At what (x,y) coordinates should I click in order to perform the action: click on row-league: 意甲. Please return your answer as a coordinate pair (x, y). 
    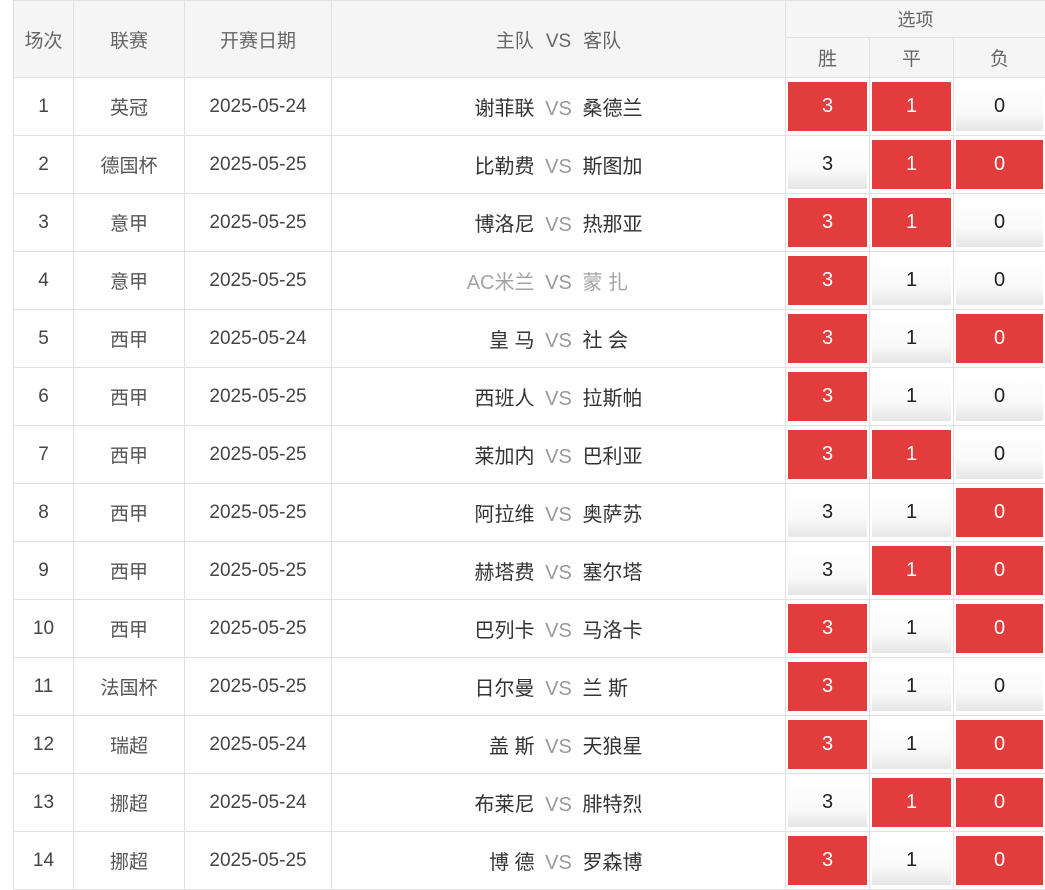
    Looking at the image, I should click on (129, 223).